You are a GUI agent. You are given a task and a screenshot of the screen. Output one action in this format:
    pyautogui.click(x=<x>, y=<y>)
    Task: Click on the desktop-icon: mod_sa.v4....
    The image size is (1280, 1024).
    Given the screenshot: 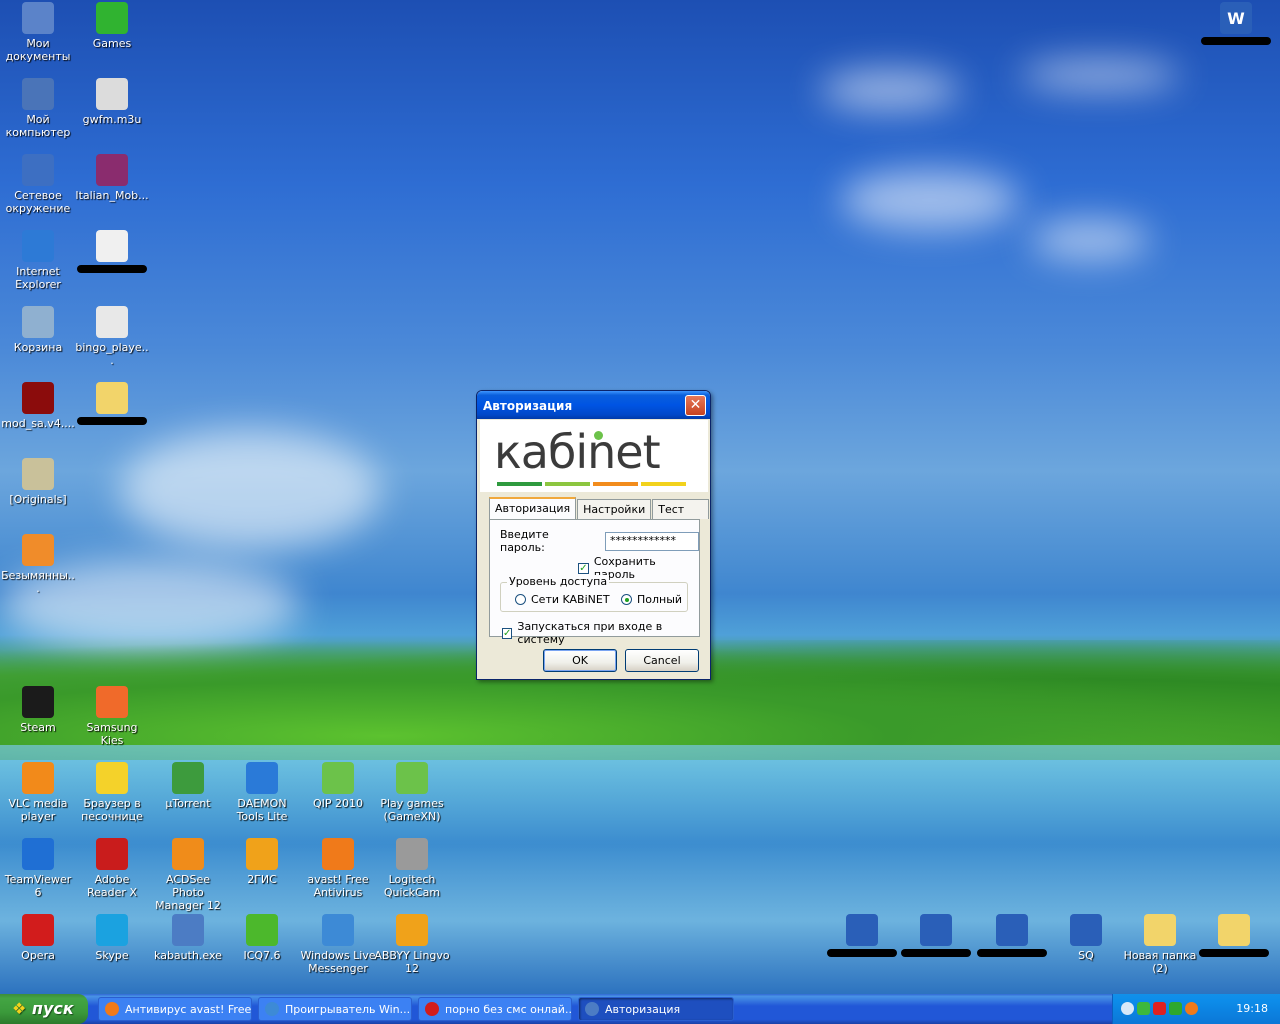 What is the action you would take?
    pyautogui.click(x=38, y=406)
    